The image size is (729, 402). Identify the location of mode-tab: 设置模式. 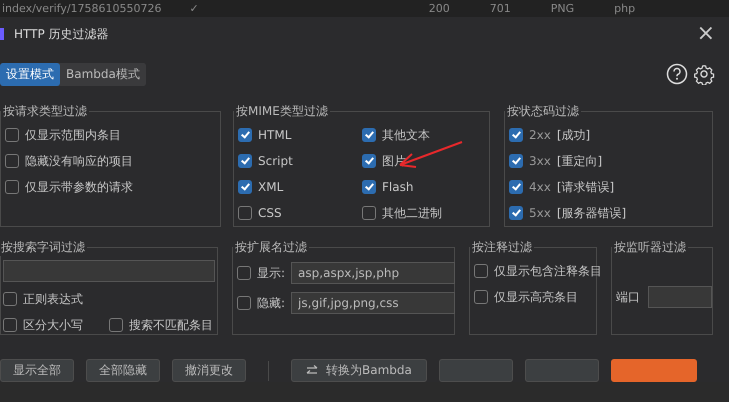
(30, 74).